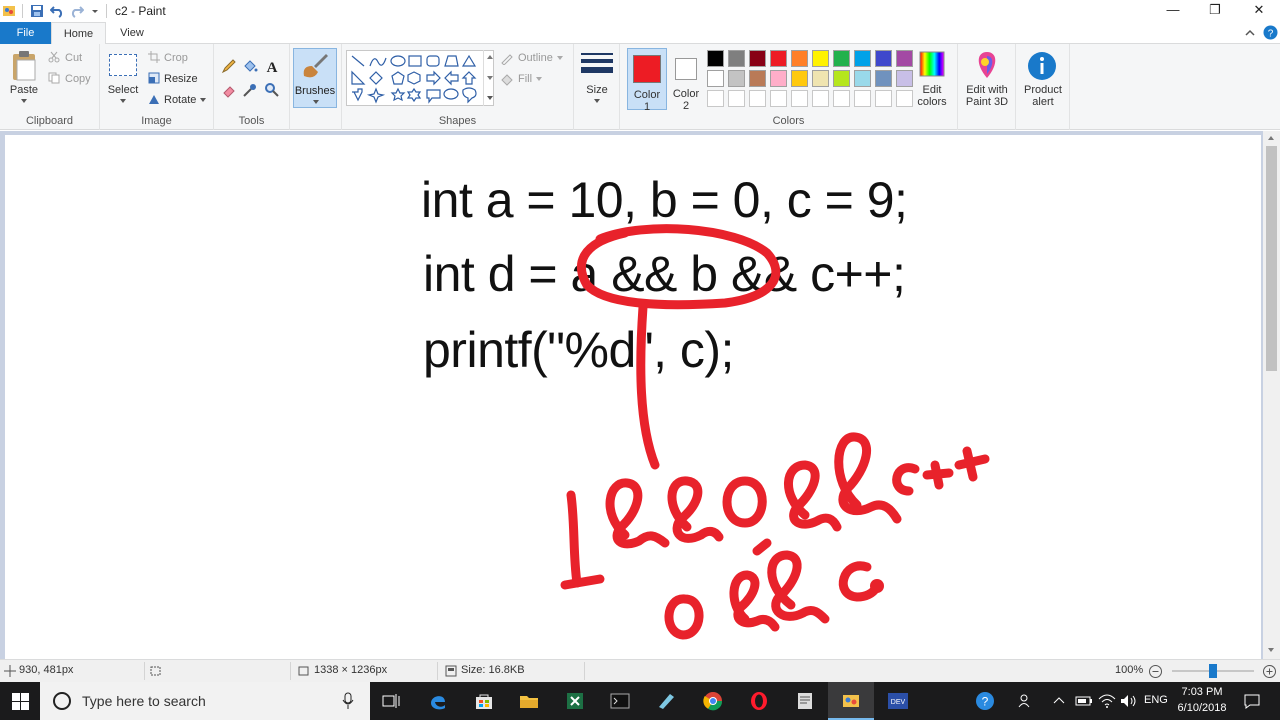 The height and width of the screenshot is (720, 1280). Describe the element at coordinates (507, 79) in the screenshot. I see `fill-icon` at that location.